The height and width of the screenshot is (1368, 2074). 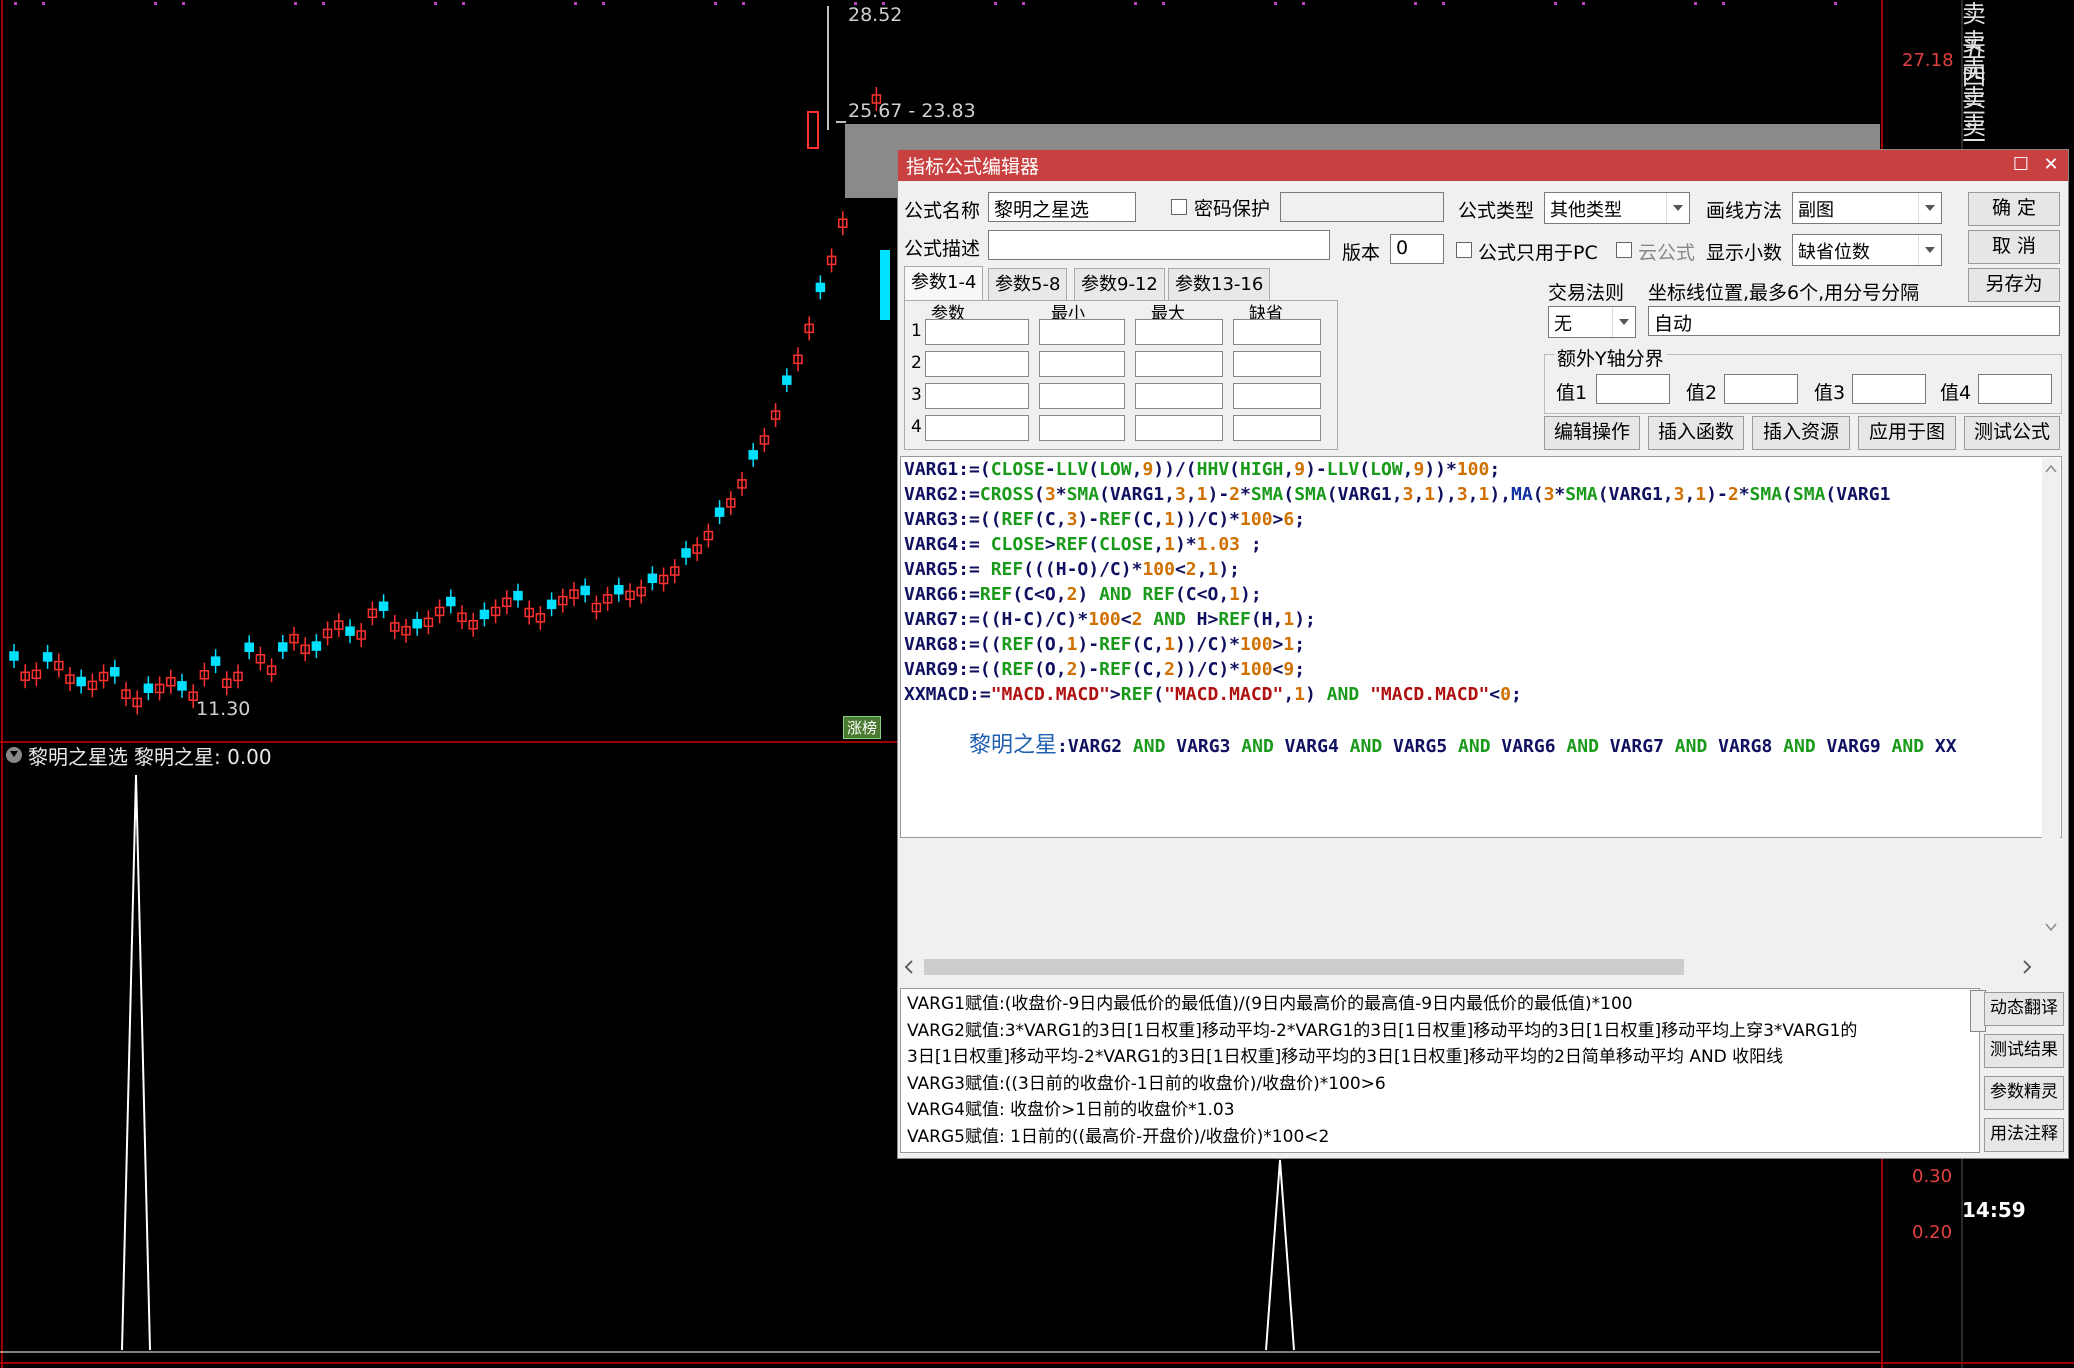 What do you see at coordinates (1464, 250) in the screenshot?
I see `pc-only-checkbox` at bounding box center [1464, 250].